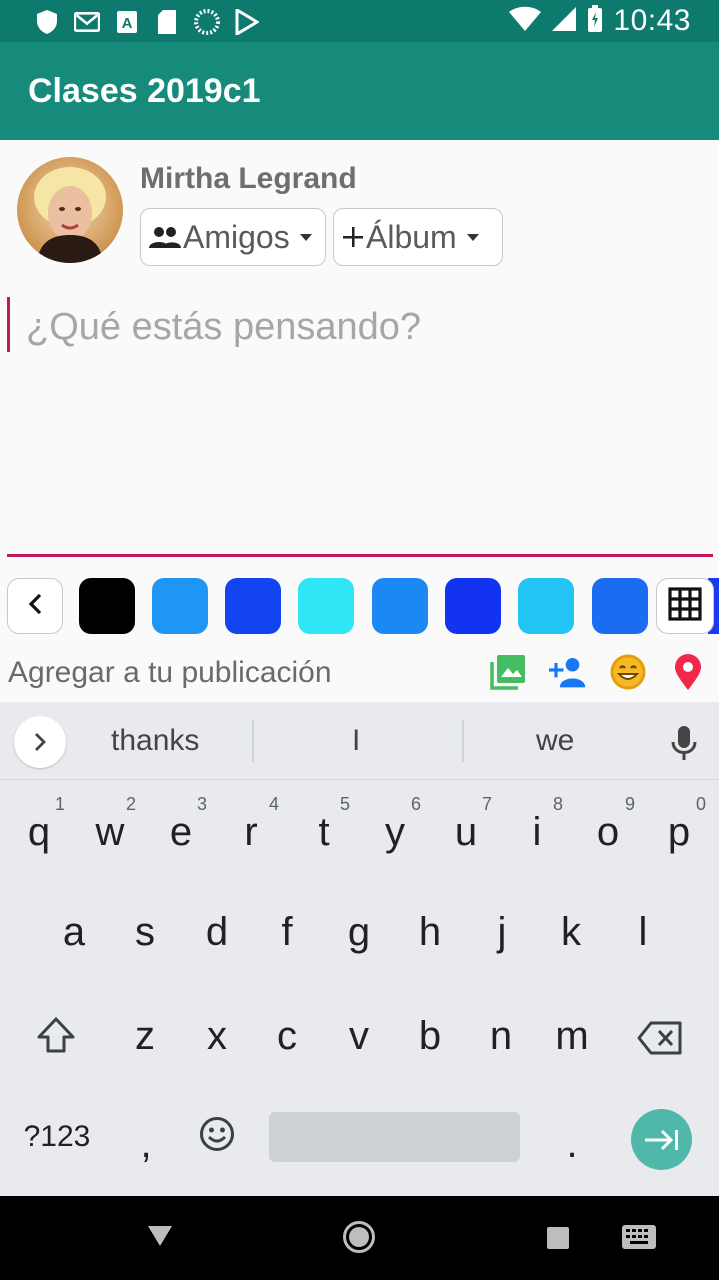 This screenshot has width=719, height=1280. I want to click on app-bar: Clases 2019c1, so click(359, 91).